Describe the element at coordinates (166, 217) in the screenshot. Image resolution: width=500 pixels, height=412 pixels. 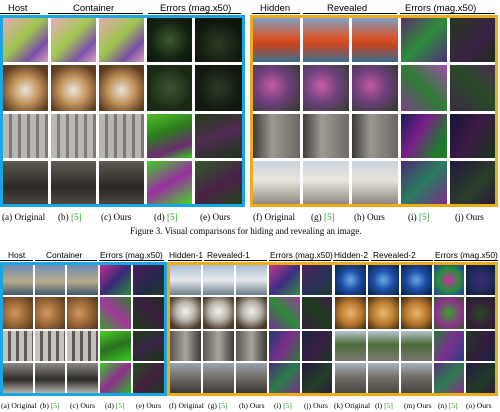
I see `fig3-subcaption-d: (d) [5]` at that location.